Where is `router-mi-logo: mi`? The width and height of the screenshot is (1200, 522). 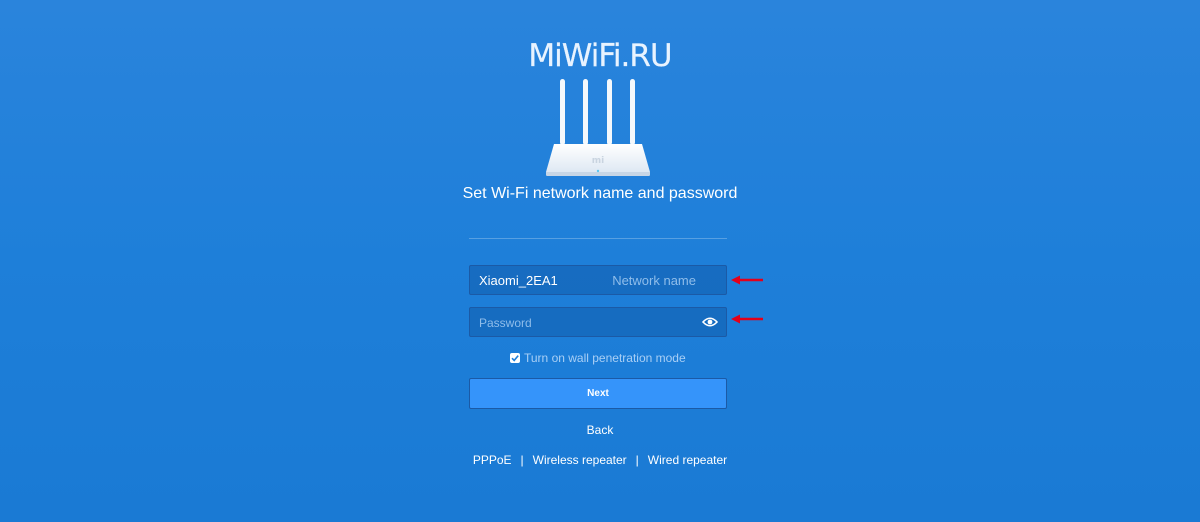 router-mi-logo: mi is located at coordinates (598, 161).